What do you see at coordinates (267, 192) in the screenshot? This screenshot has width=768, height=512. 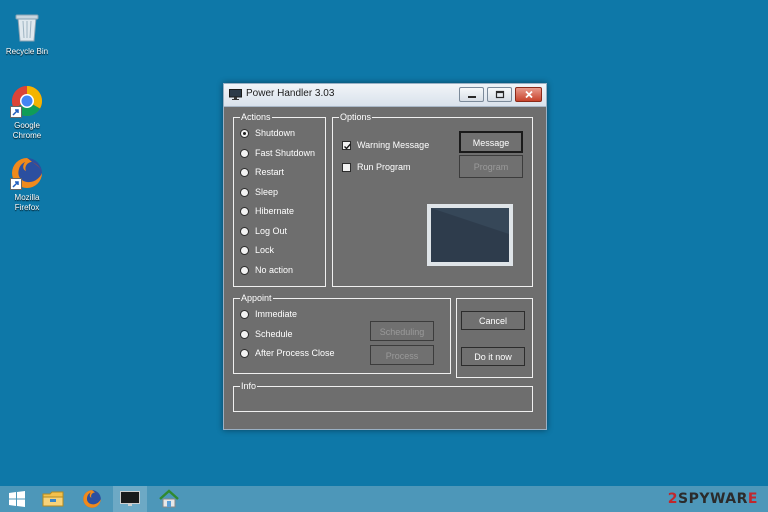 I see `radio-label: Sleep` at bounding box center [267, 192].